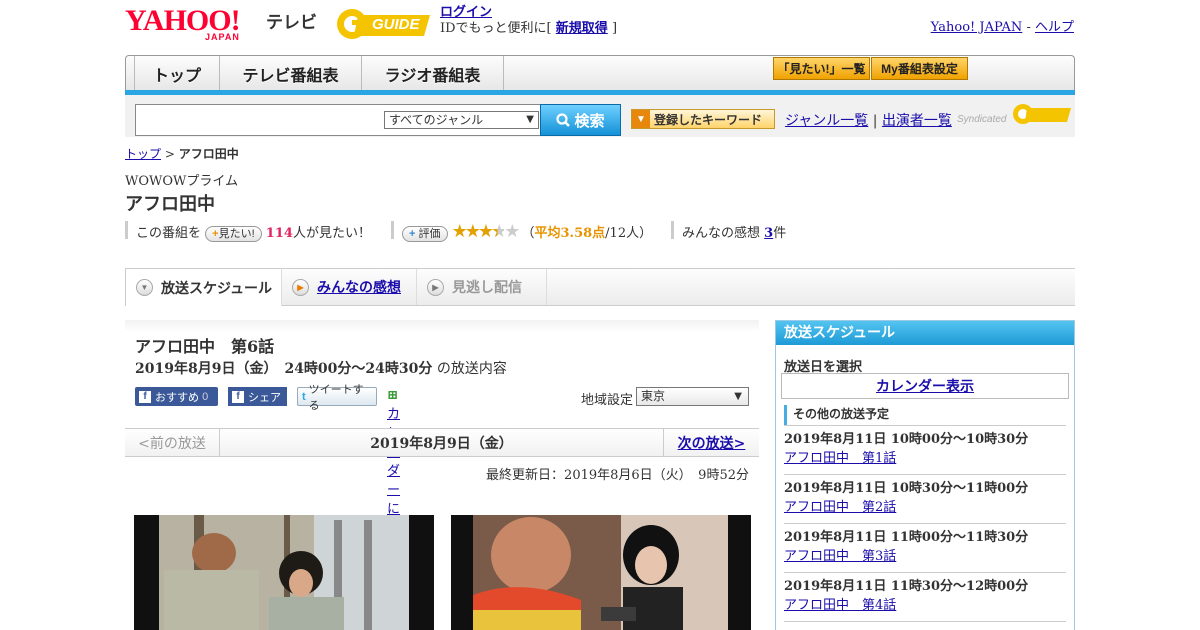  I want to click on want-stat: この番組を +見たい! 114人が見たい！, so click(253, 232).